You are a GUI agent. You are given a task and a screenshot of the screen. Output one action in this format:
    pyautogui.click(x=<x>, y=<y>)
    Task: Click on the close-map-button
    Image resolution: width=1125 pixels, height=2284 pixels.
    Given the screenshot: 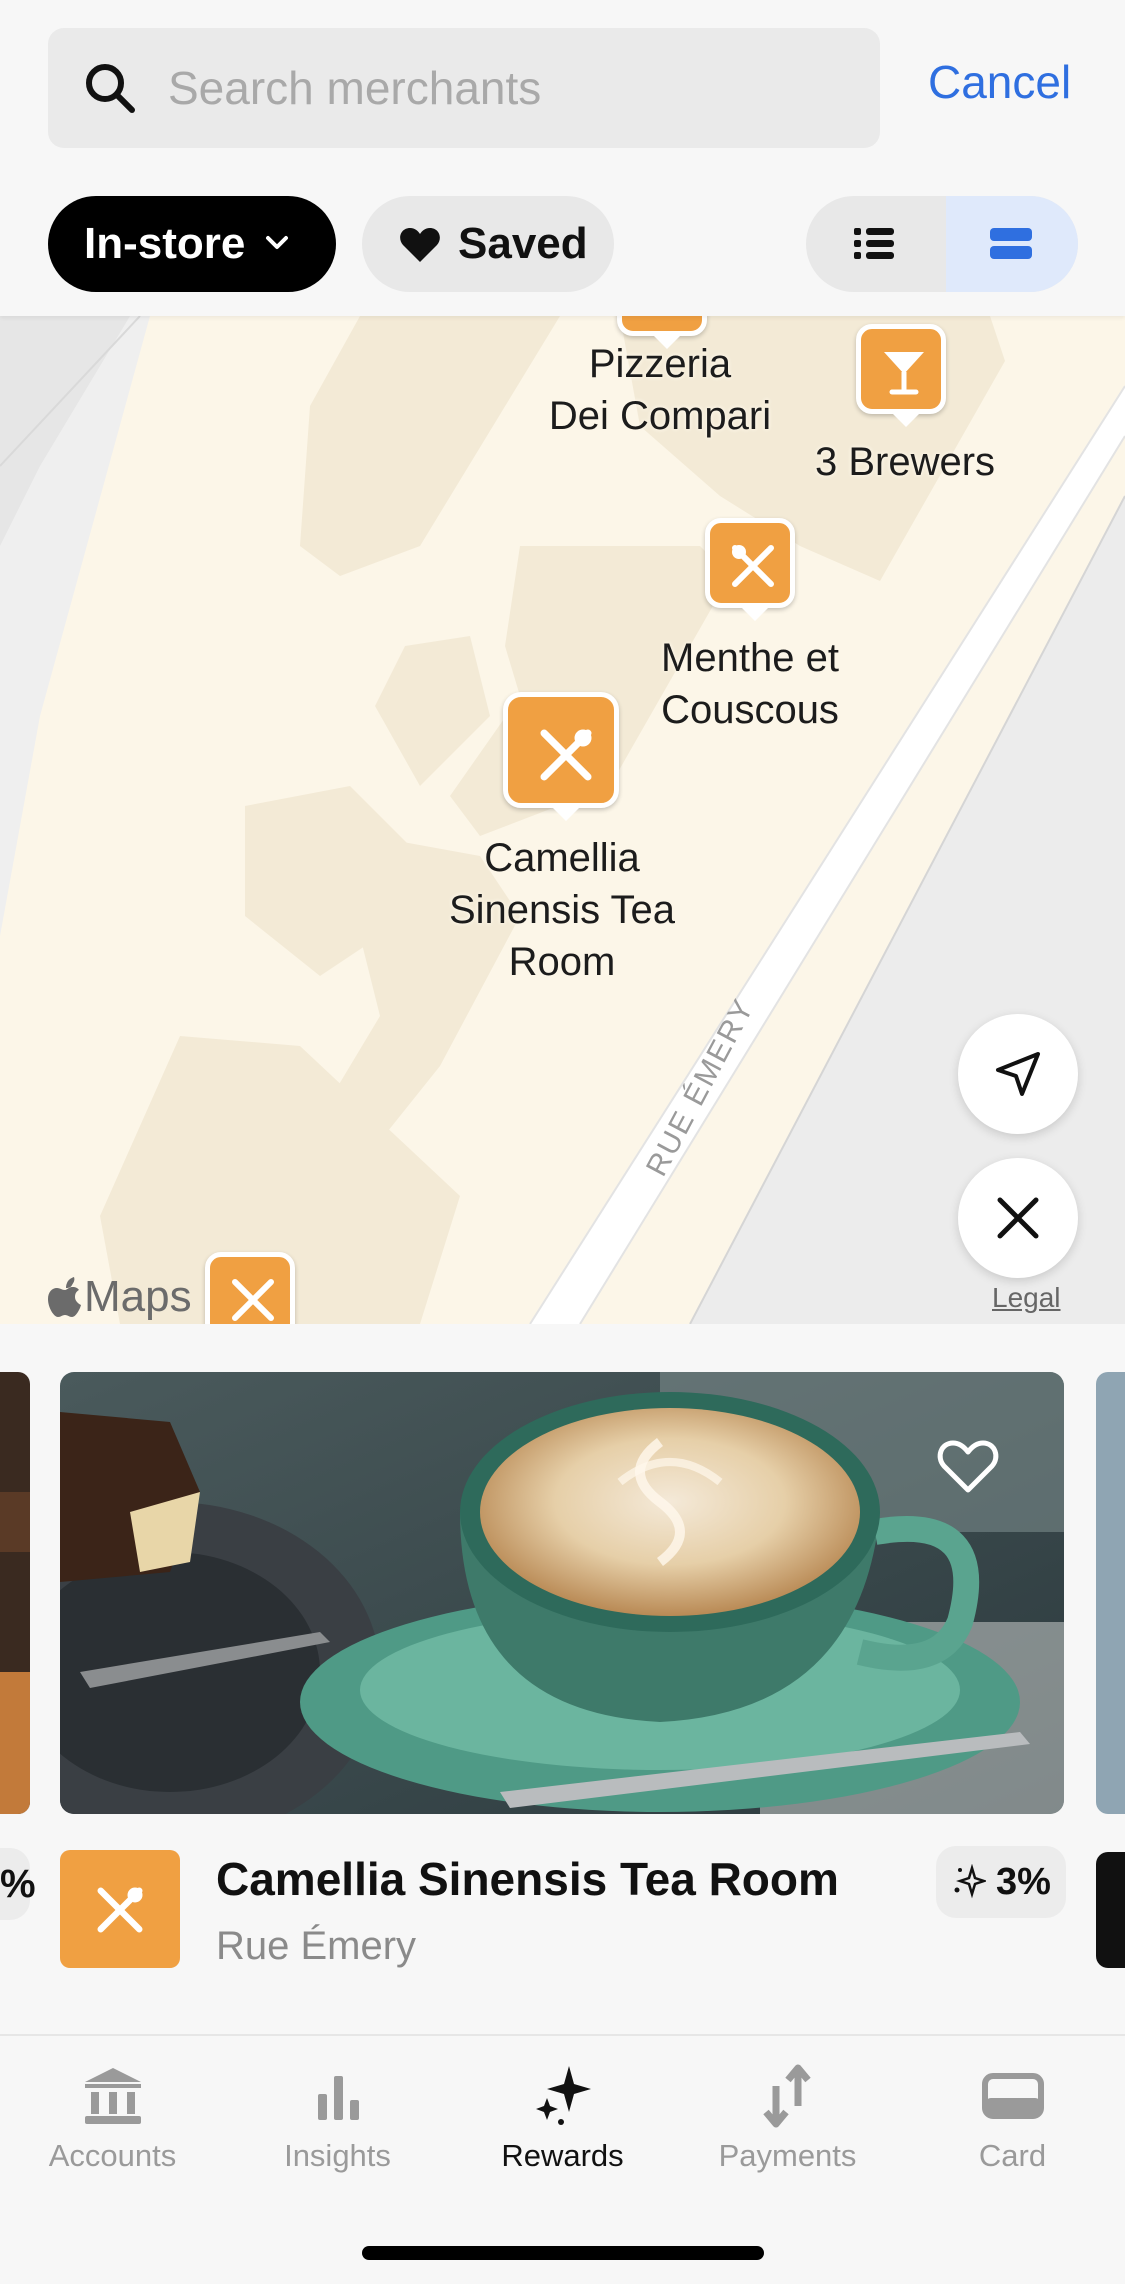 What is the action you would take?
    pyautogui.click(x=1018, y=1218)
    